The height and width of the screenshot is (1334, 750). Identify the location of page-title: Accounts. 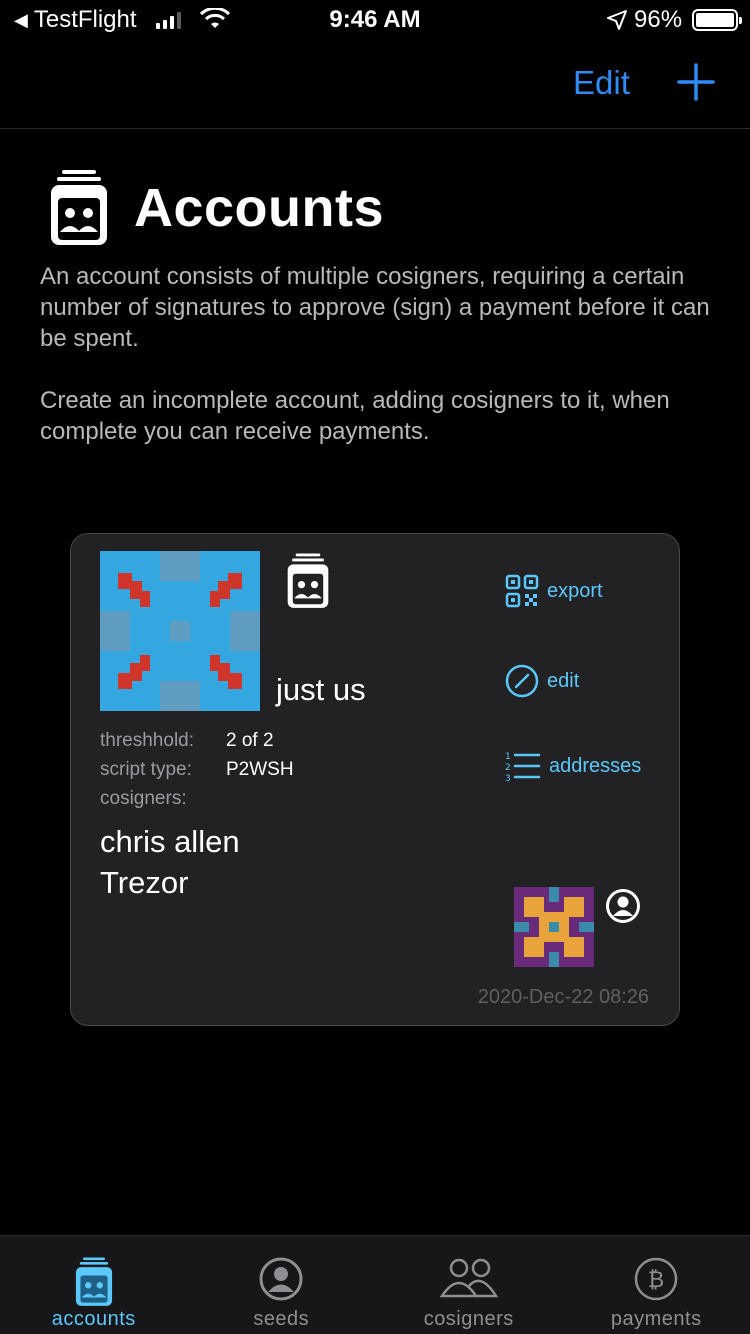
(259, 208).